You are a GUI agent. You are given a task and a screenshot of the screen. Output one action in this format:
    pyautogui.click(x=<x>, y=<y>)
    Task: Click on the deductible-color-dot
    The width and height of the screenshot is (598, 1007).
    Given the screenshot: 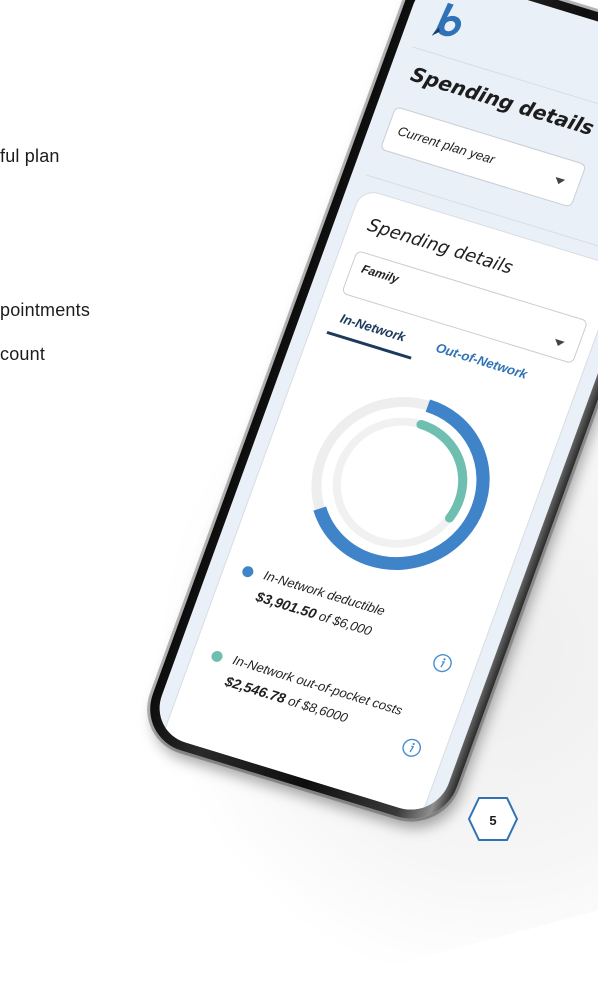 What is the action you would take?
    pyautogui.click(x=247, y=571)
    